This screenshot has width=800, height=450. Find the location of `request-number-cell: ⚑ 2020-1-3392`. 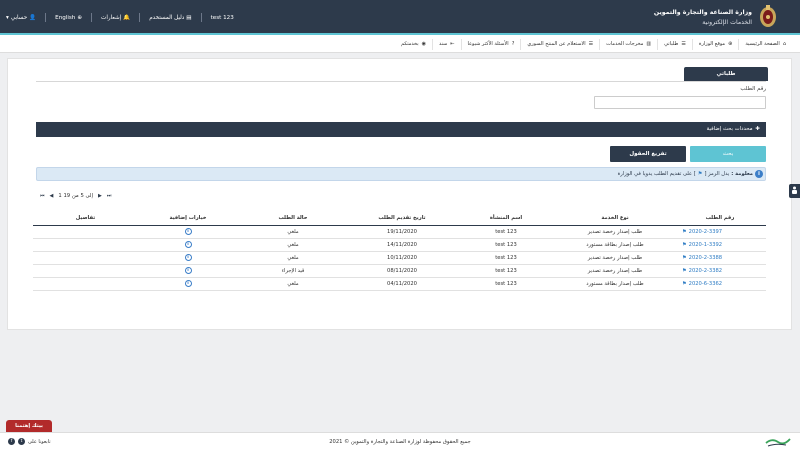

request-number-cell: ⚑ 2020-1-3392 is located at coordinates (720, 245).